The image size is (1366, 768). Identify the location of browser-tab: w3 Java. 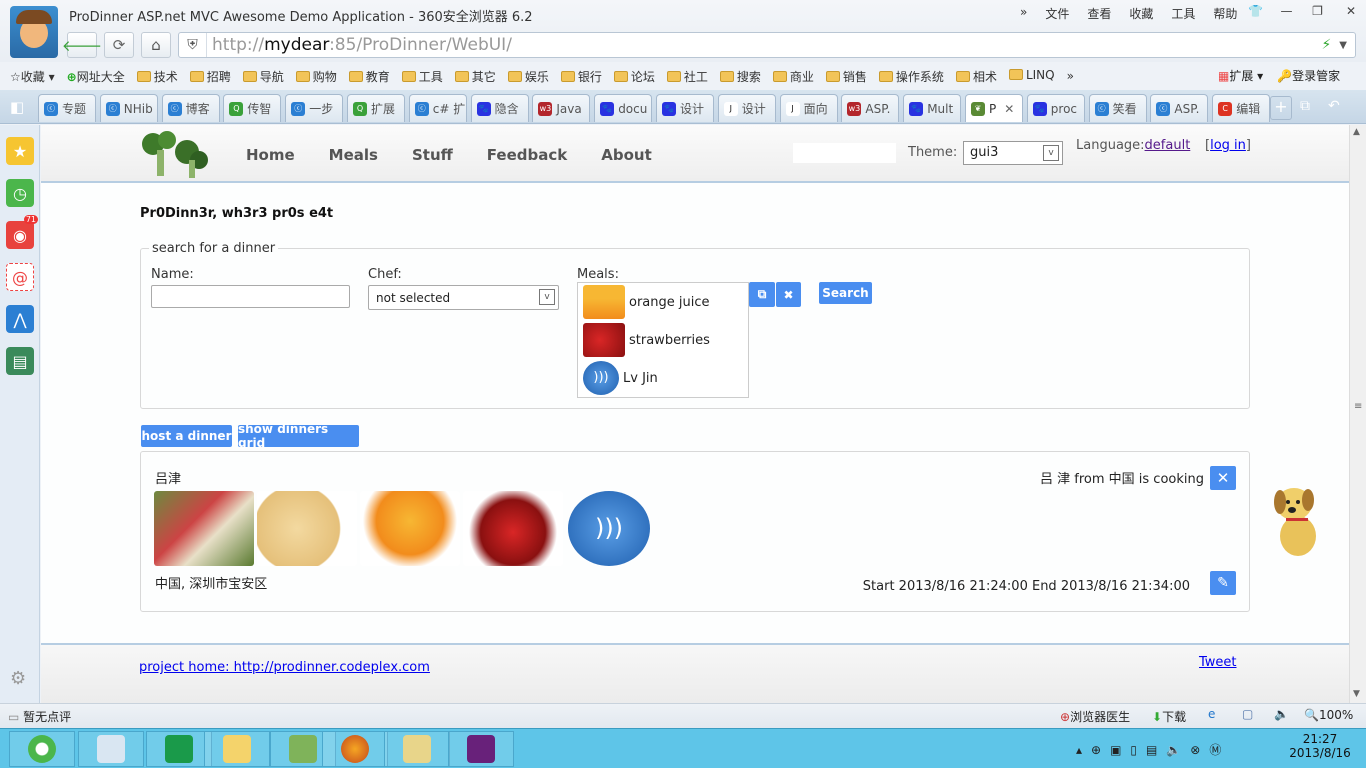
(561, 108).